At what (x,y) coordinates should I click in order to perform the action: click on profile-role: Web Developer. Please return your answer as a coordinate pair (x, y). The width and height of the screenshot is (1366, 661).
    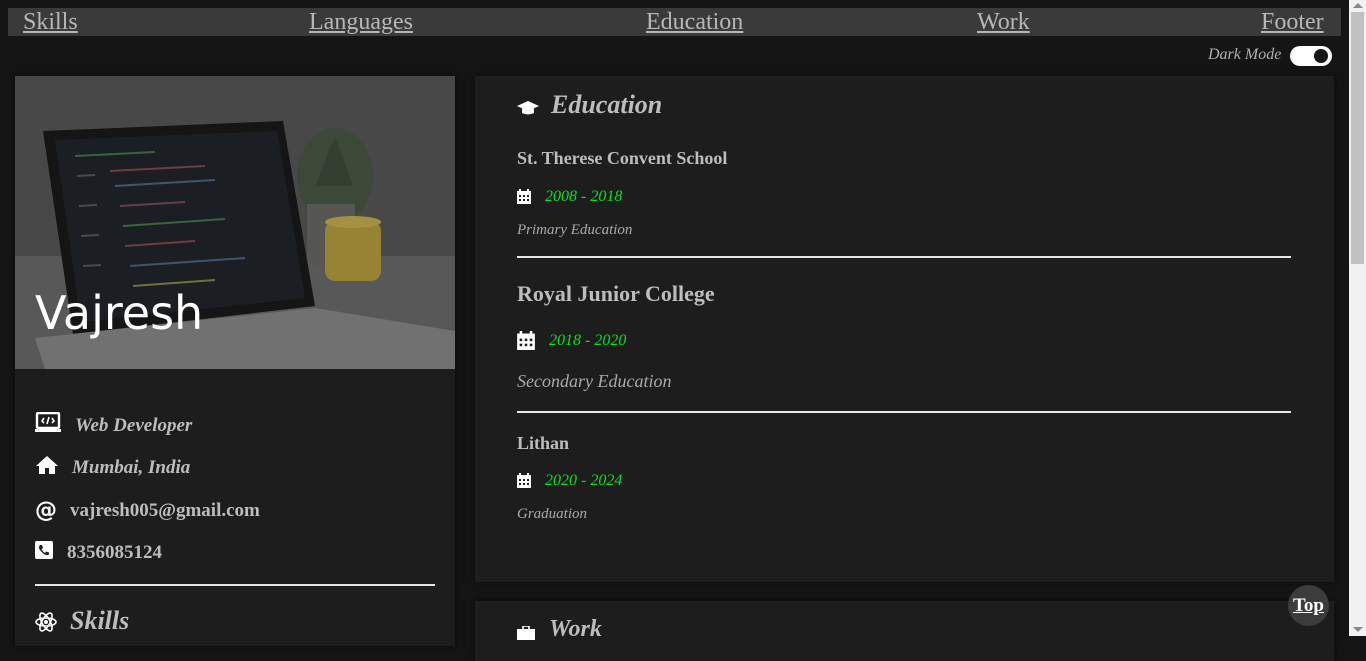
    Looking at the image, I should click on (134, 425).